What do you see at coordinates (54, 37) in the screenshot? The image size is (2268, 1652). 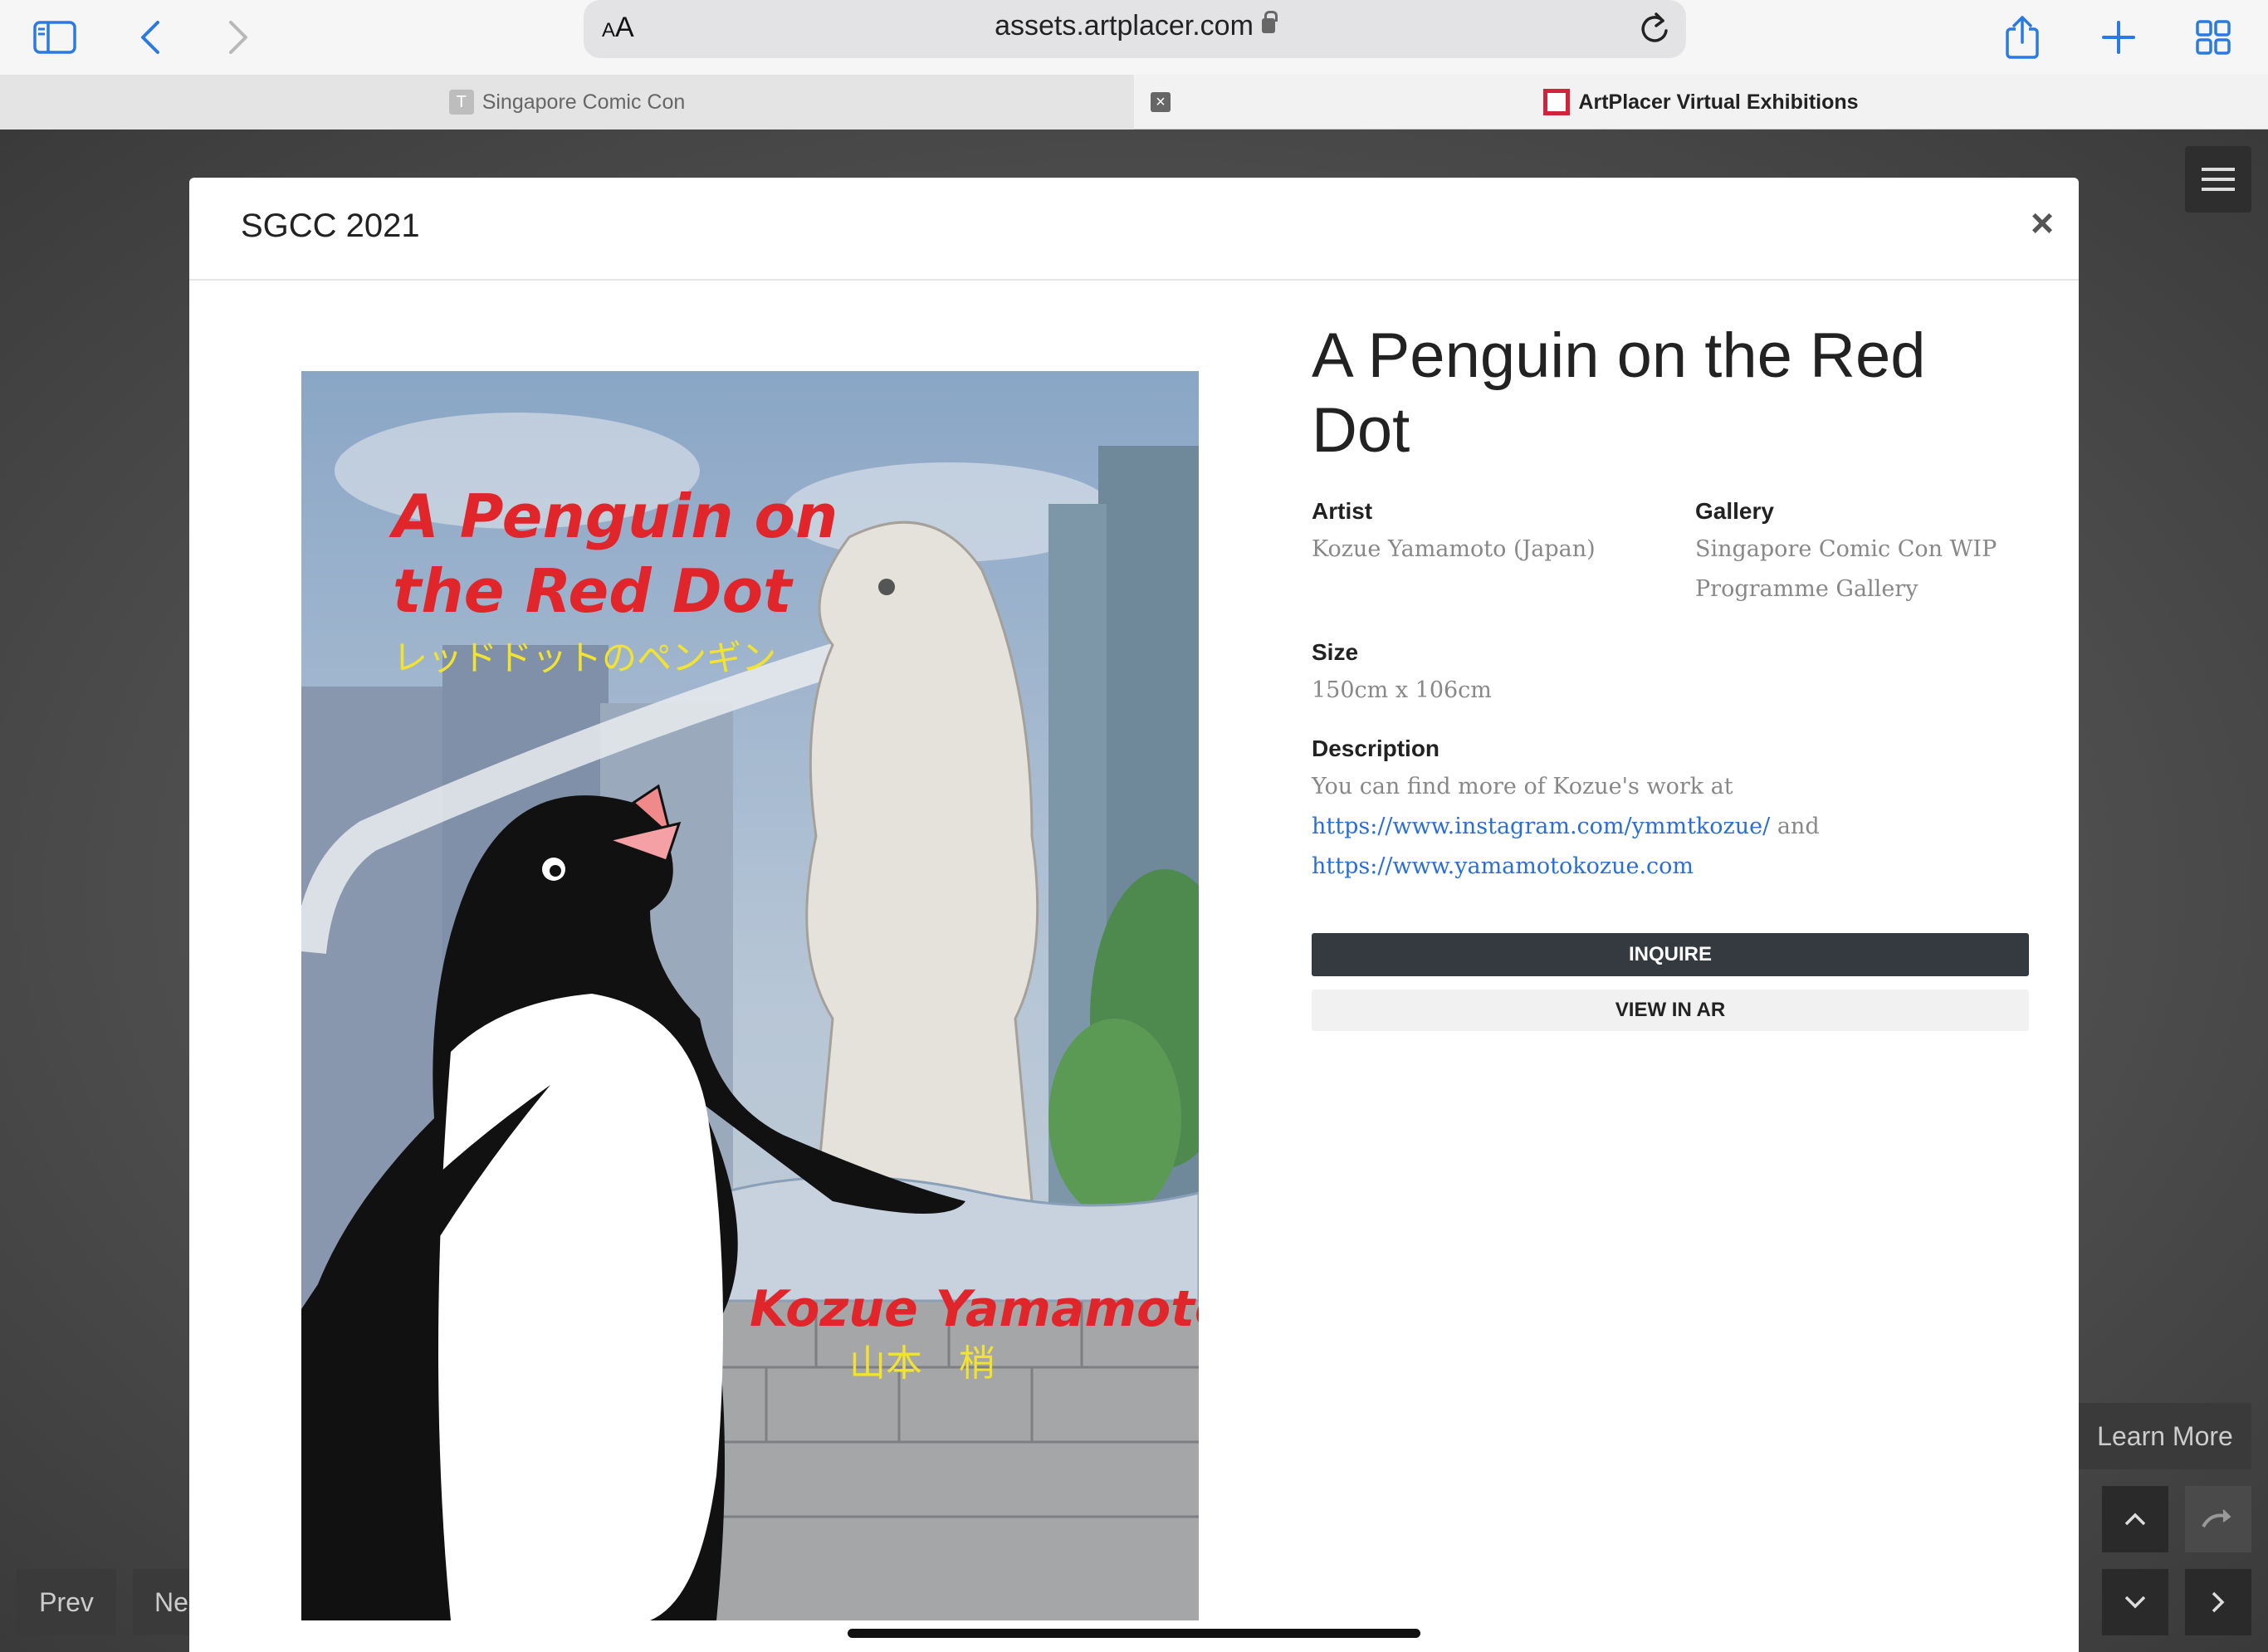 I see `sidebar-icon` at bounding box center [54, 37].